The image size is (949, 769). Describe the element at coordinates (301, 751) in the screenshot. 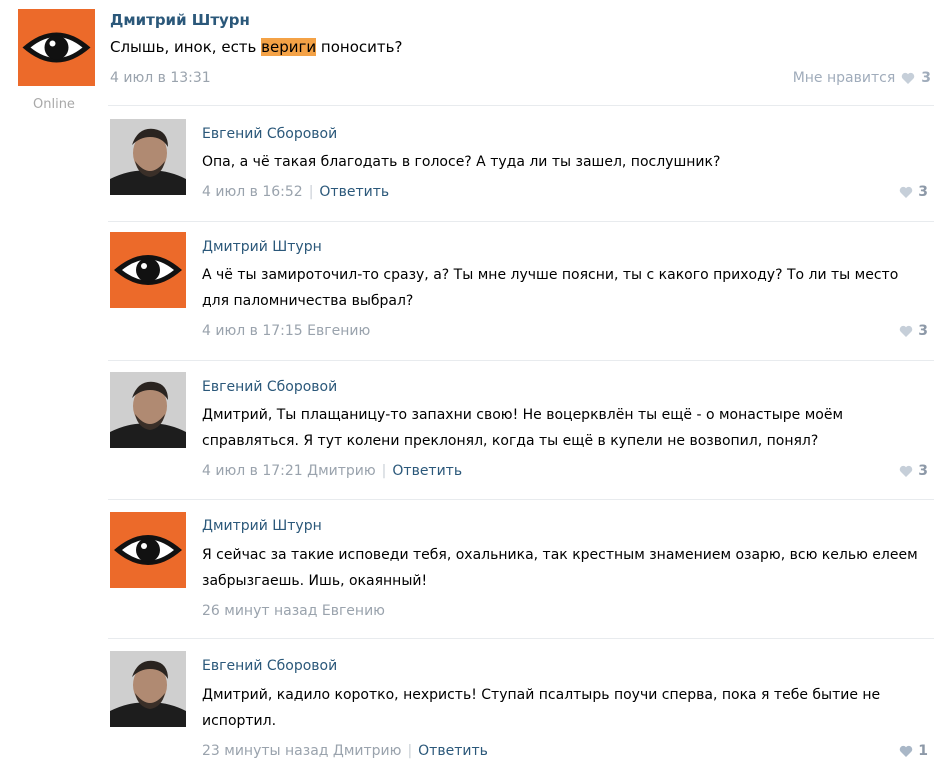

I see `comment-date: 23 минуты назад Дмитрию` at that location.